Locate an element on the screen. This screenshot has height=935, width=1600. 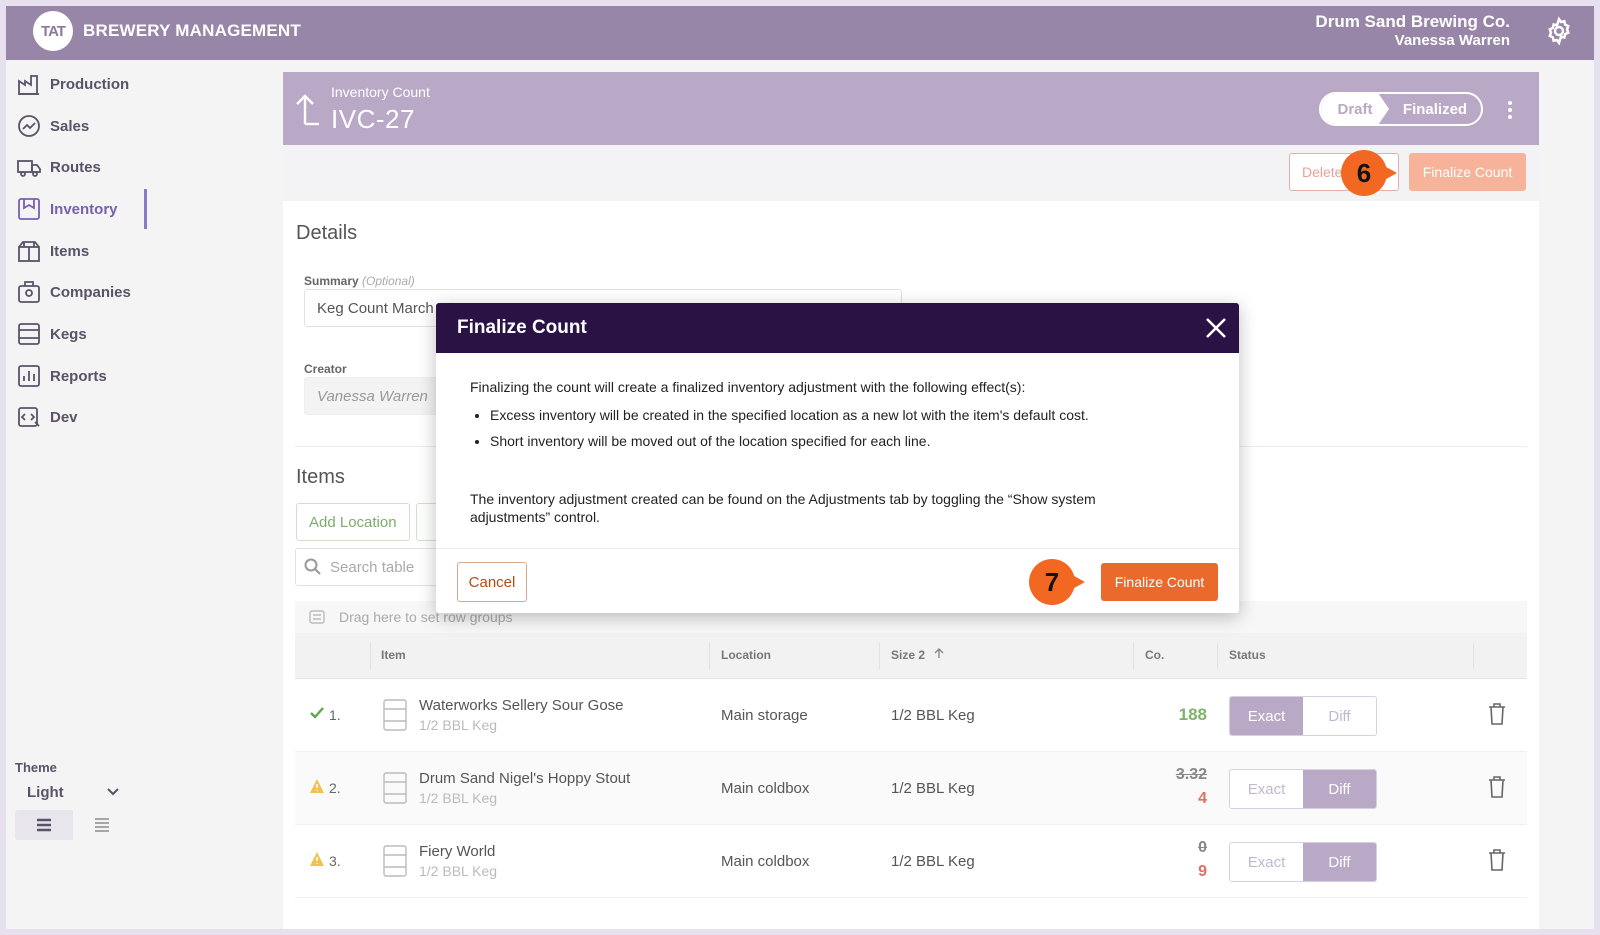
sidebar-item-companies: Companies is located at coordinates (76, 292).